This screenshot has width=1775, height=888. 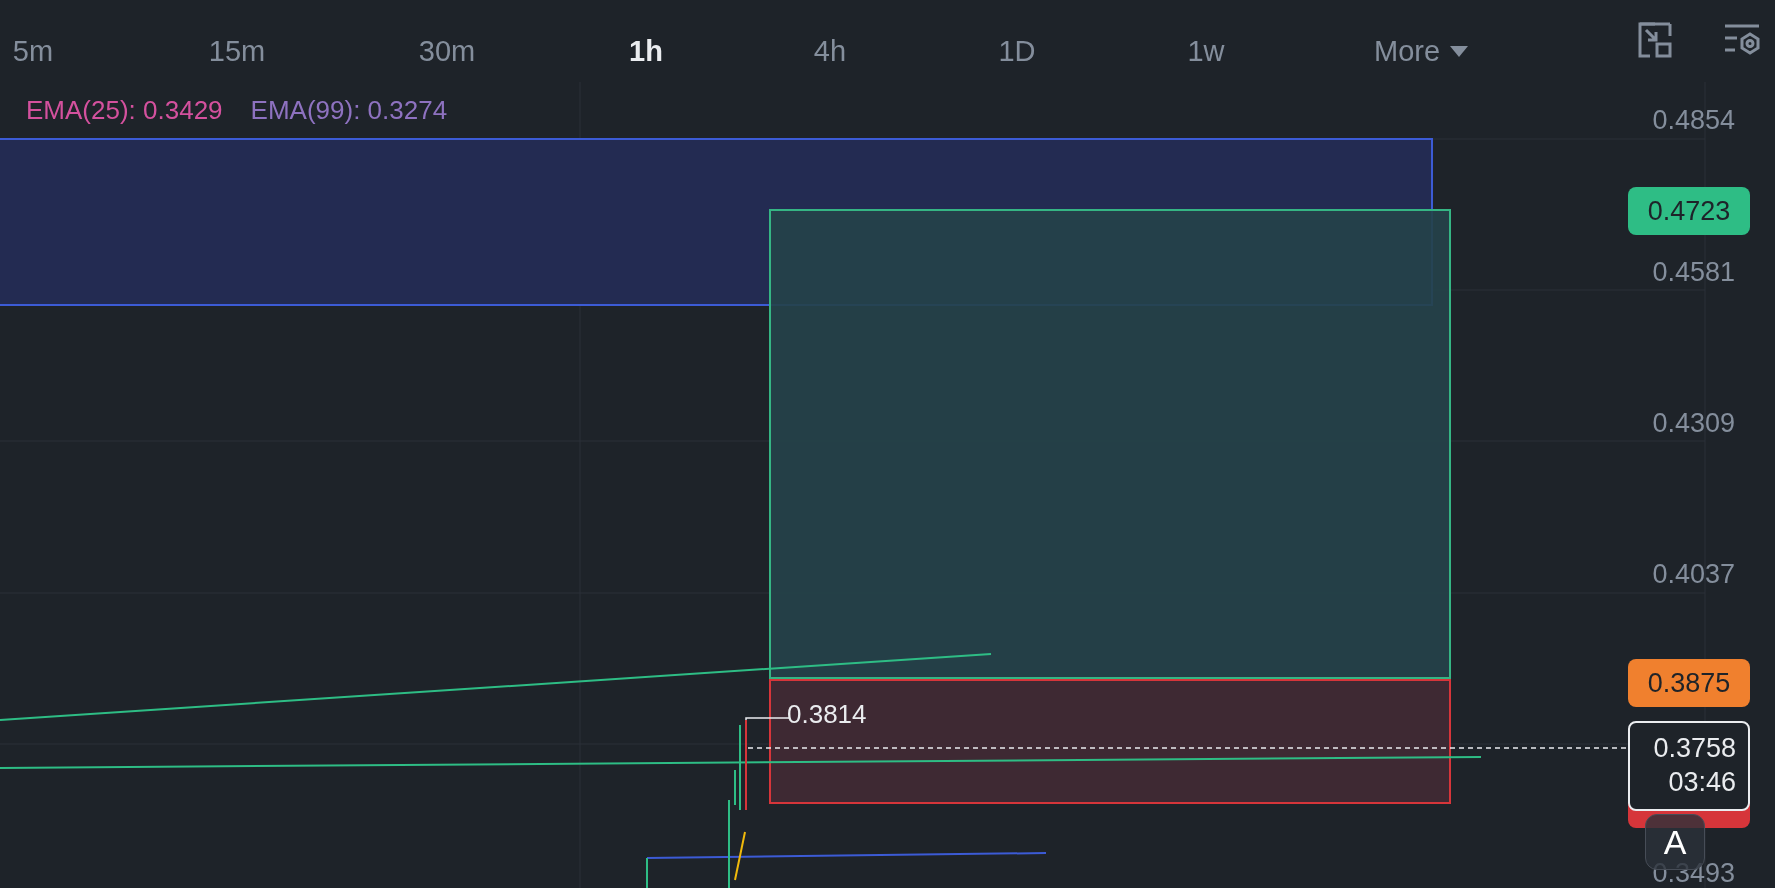 I want to click on stop-zone, so click(x=1110, y=741).